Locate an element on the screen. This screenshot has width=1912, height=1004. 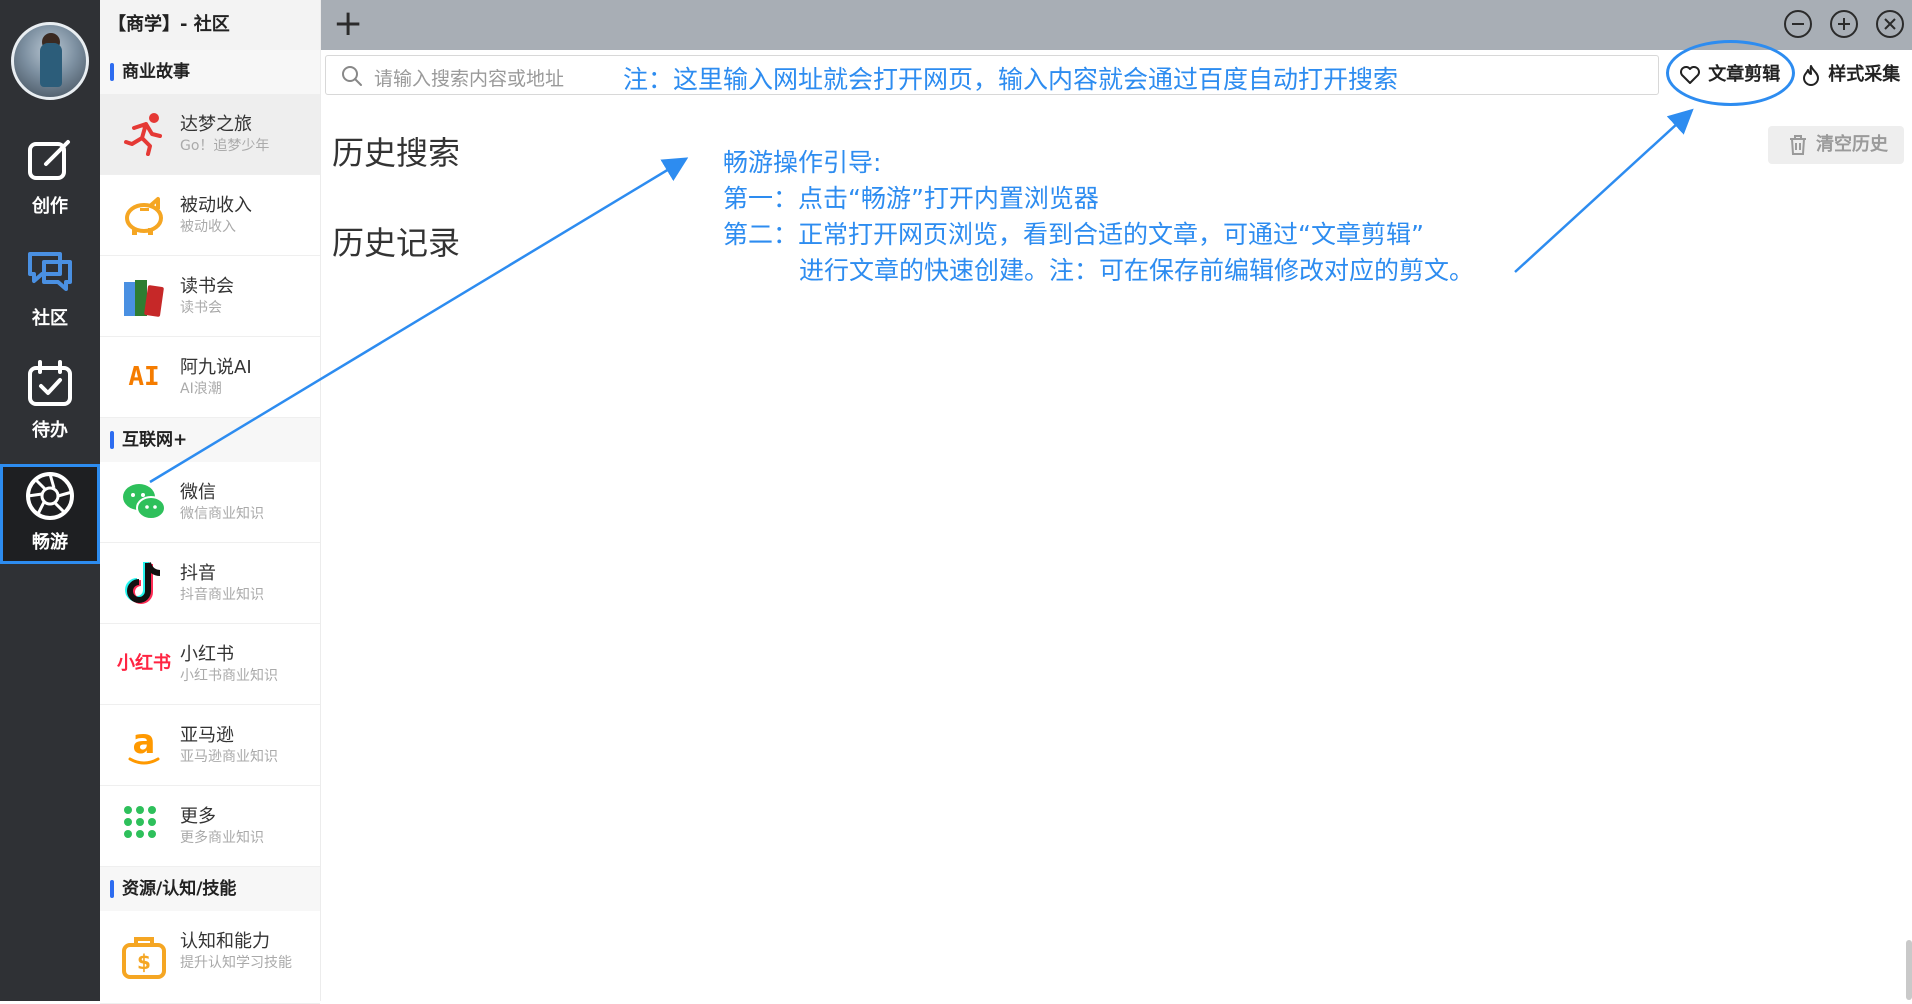
trash-icon is located at coordinates (1798, 145).